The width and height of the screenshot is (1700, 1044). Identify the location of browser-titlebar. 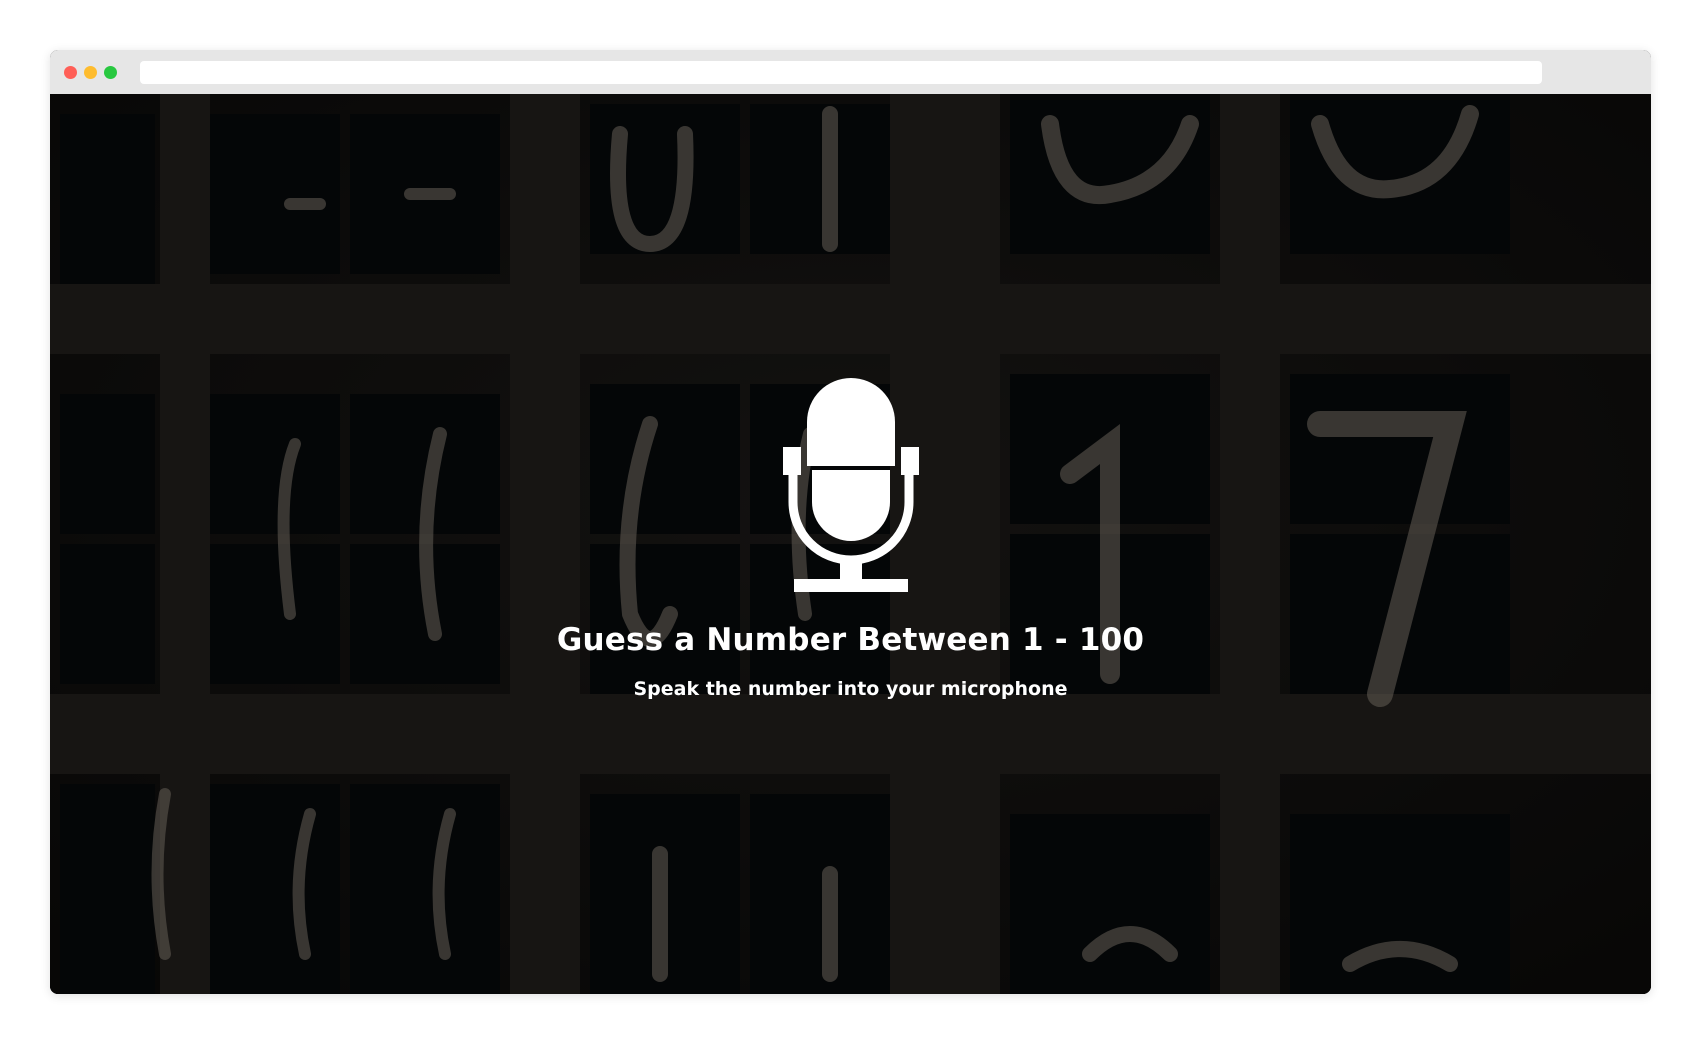
(850, 72).